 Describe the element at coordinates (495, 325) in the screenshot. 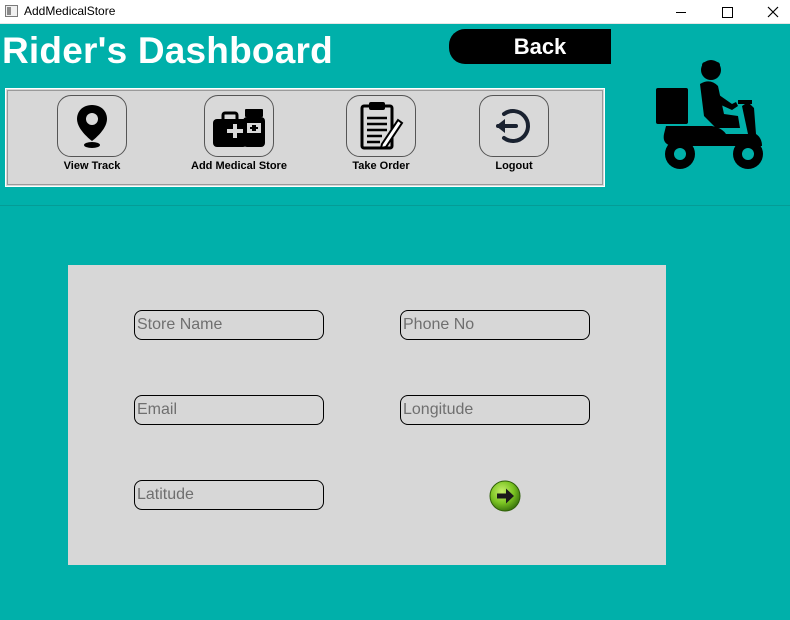

I see `phone-input` at that location.